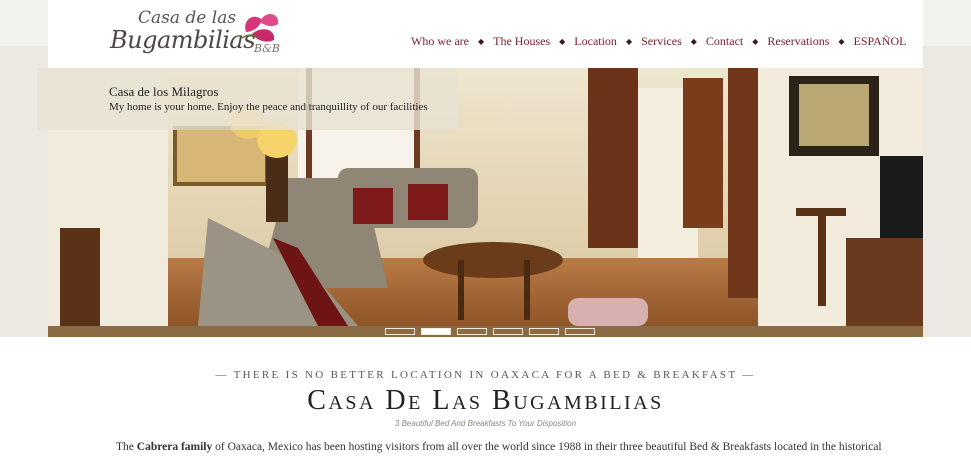 The width and height of the screenshot is (971, 458). I want to click on nav-services: Services, so click(661, 41).